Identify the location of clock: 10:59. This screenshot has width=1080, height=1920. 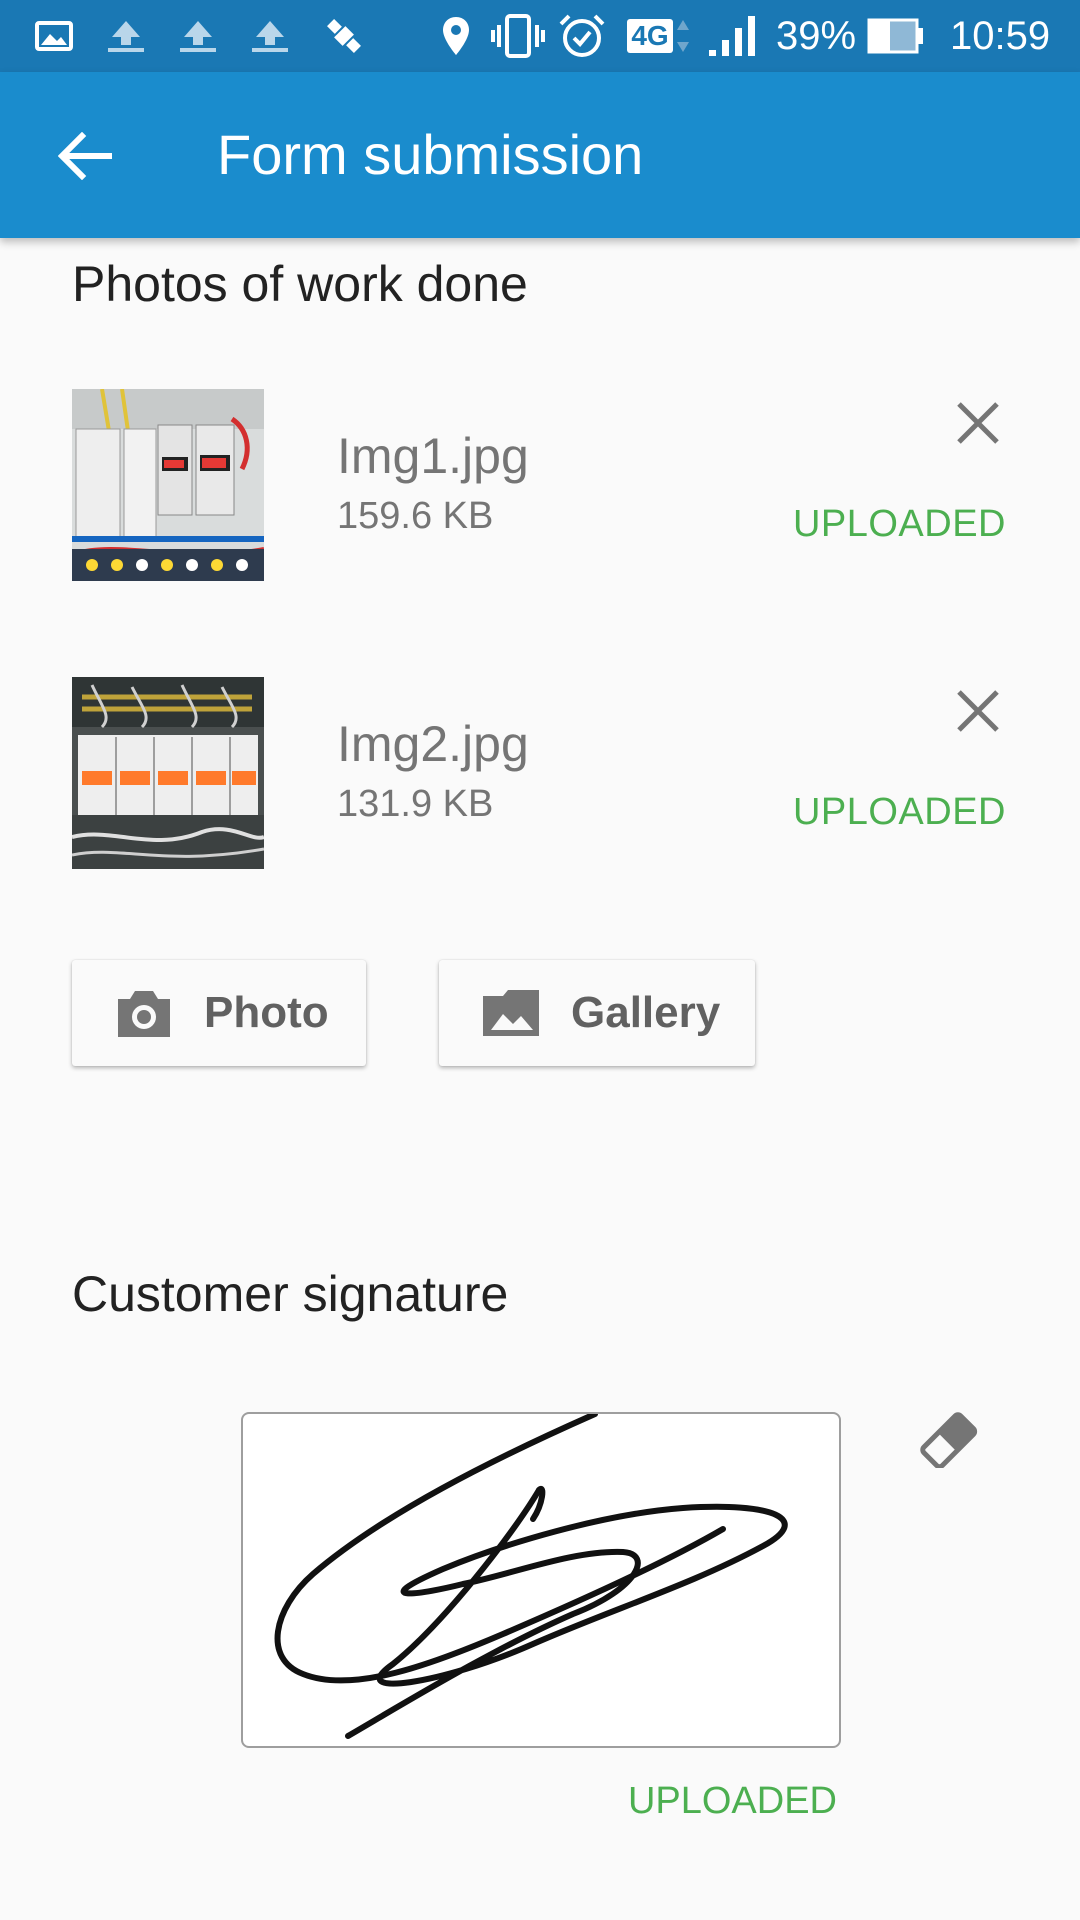
(1000, 36).